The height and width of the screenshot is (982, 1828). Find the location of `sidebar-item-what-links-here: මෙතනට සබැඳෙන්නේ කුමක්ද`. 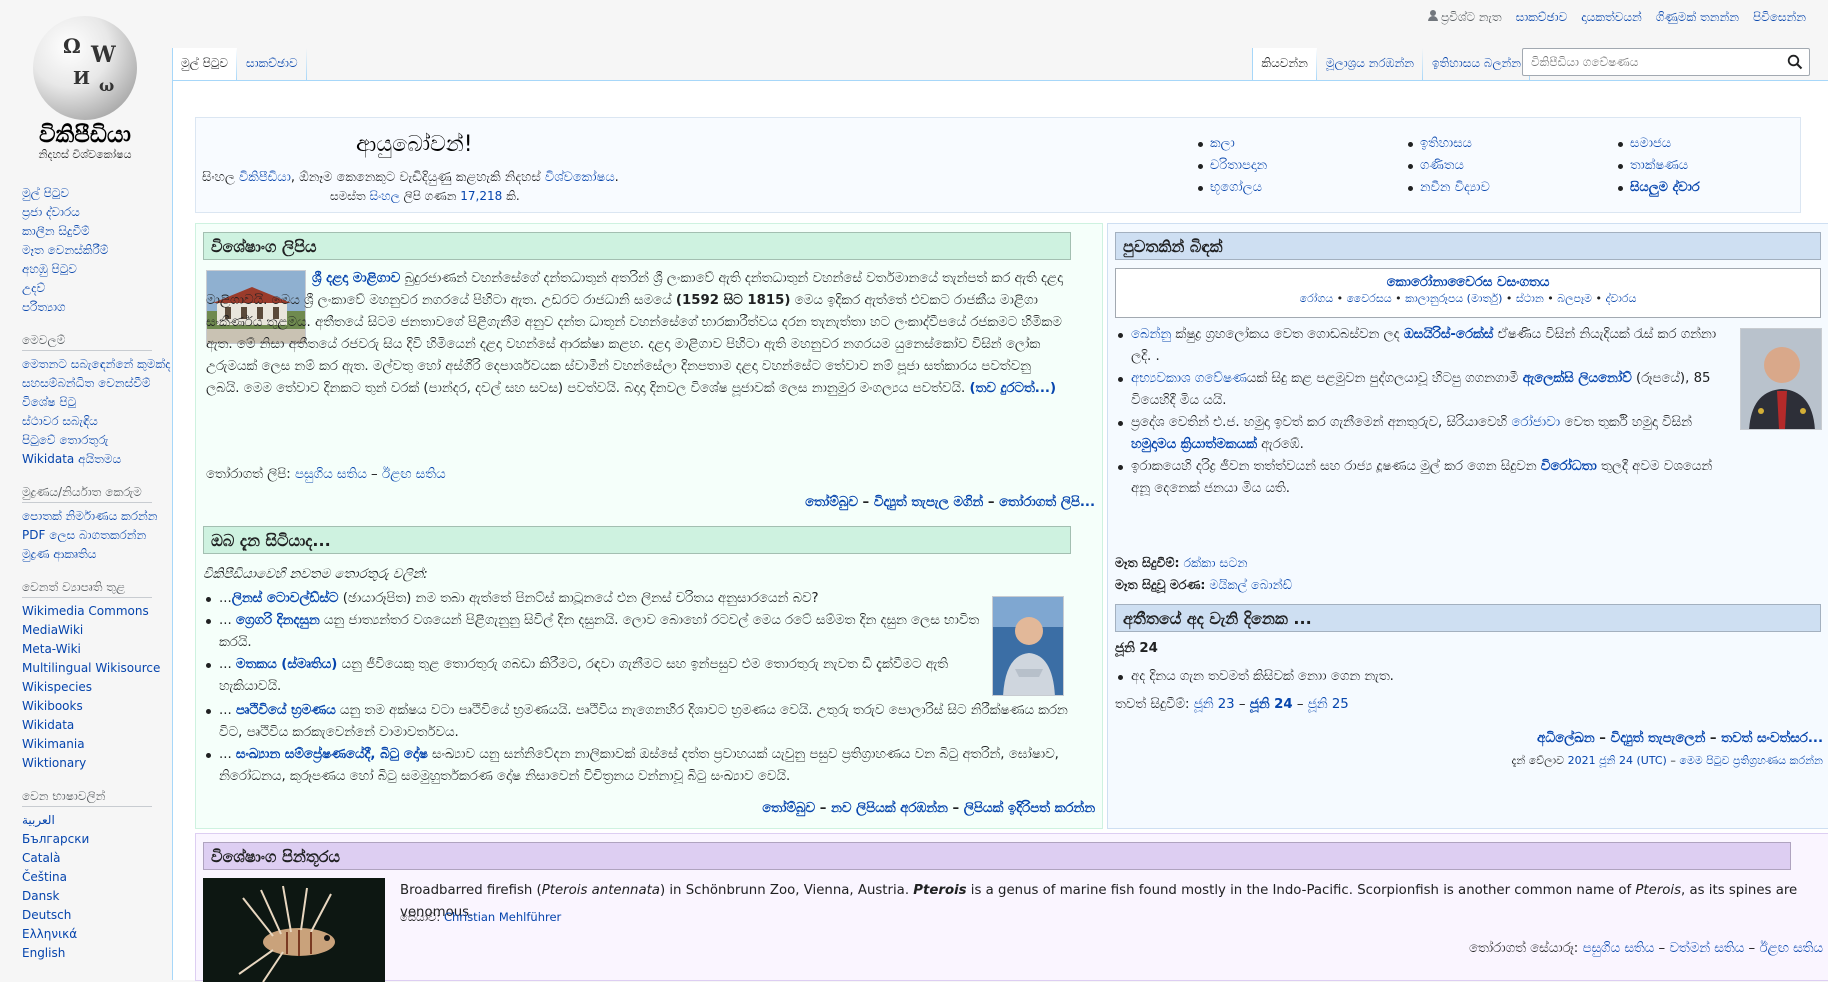

sidebar-item-what-links-here: මෙතනට සබැඳෙන්නේ කුමක්ද is located at coordinates (97, 364).